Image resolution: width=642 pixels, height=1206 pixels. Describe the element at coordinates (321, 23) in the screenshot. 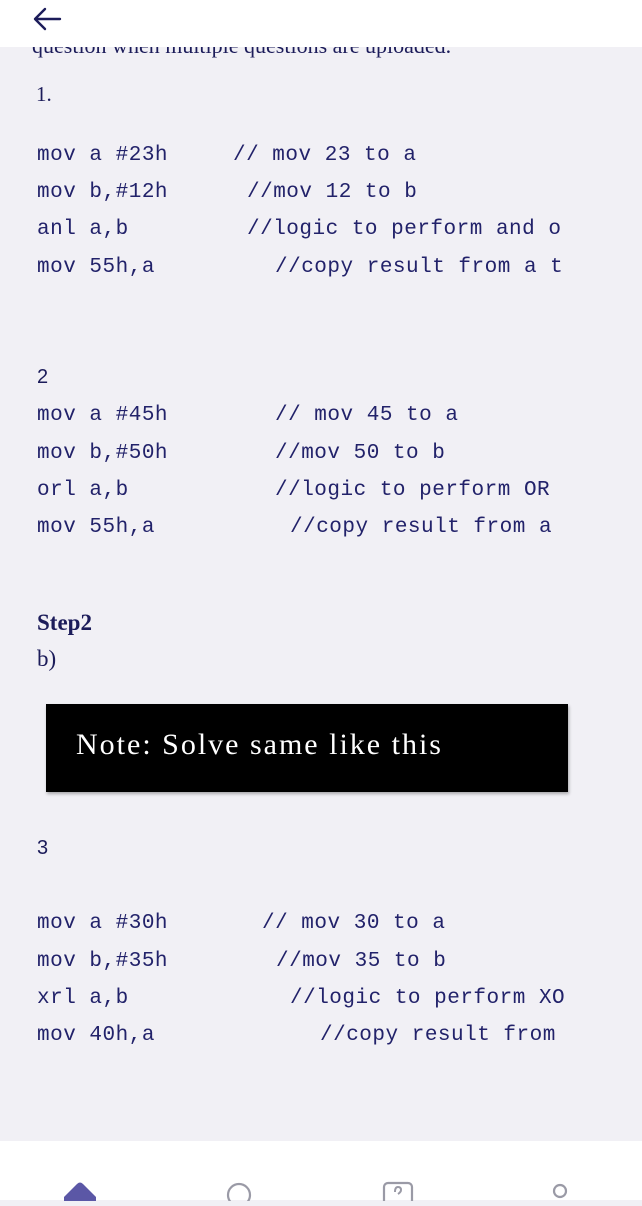

I see `top-bar` at that location.